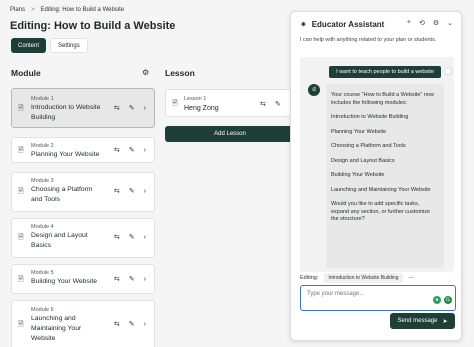 The height and width of the screenshot is (347, 474). I want to click on assistant-message-line: Launching and Maintaining Your Website, so click(381, 189).